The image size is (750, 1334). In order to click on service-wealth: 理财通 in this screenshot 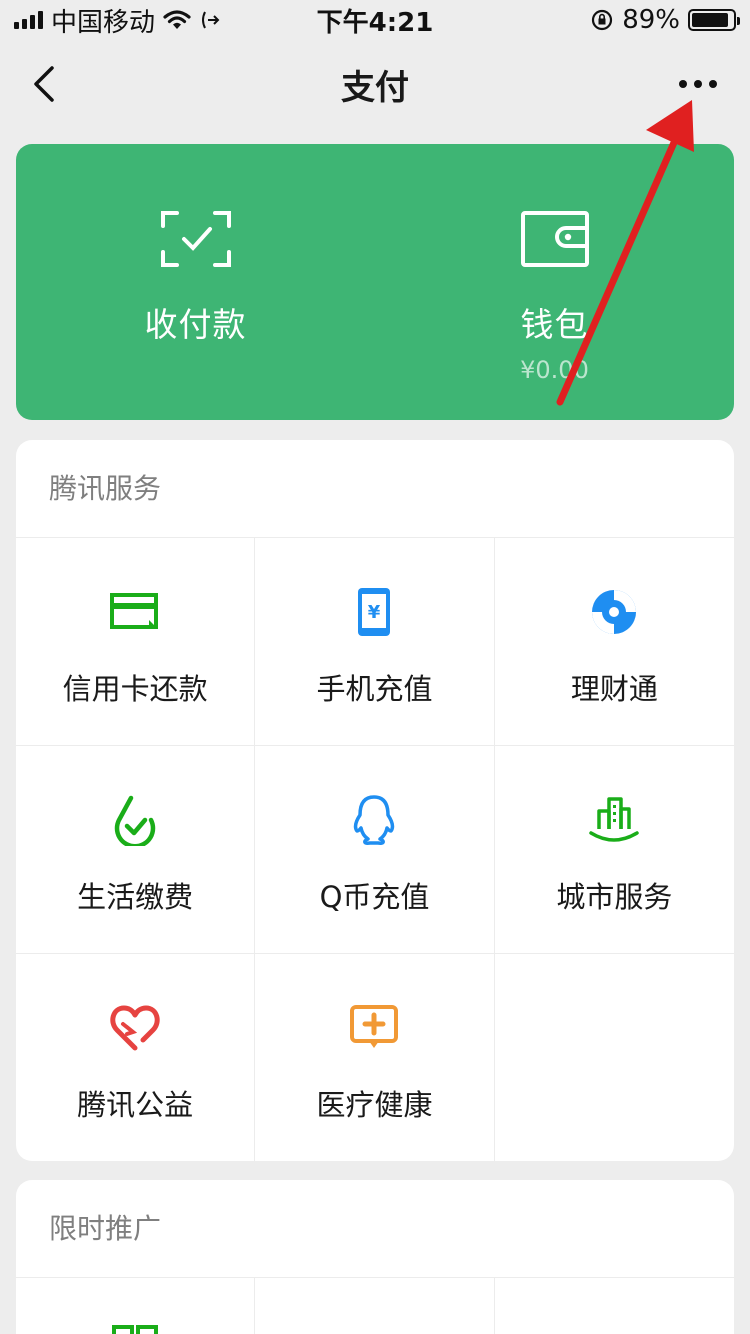, I will do `click(614, 642)`.